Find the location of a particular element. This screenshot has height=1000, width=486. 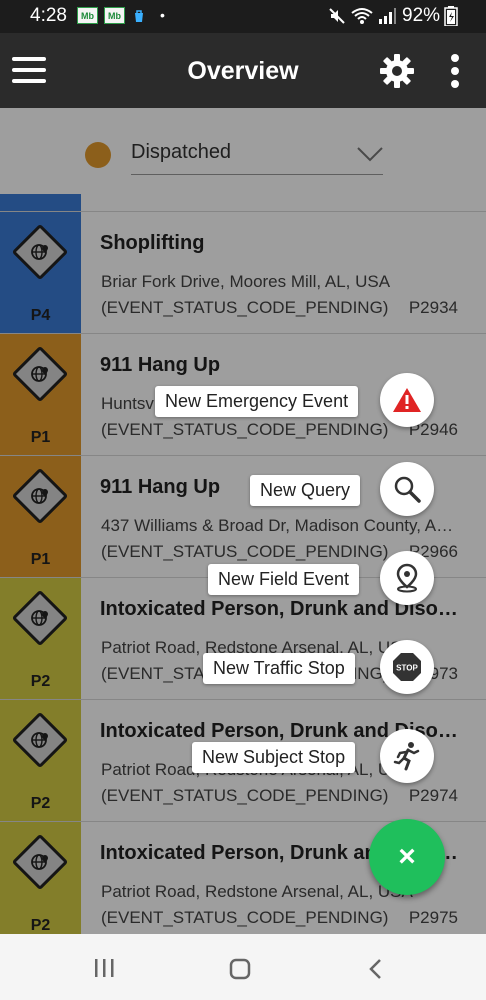

app-bar: Overview is located at coordinates (243, 70).